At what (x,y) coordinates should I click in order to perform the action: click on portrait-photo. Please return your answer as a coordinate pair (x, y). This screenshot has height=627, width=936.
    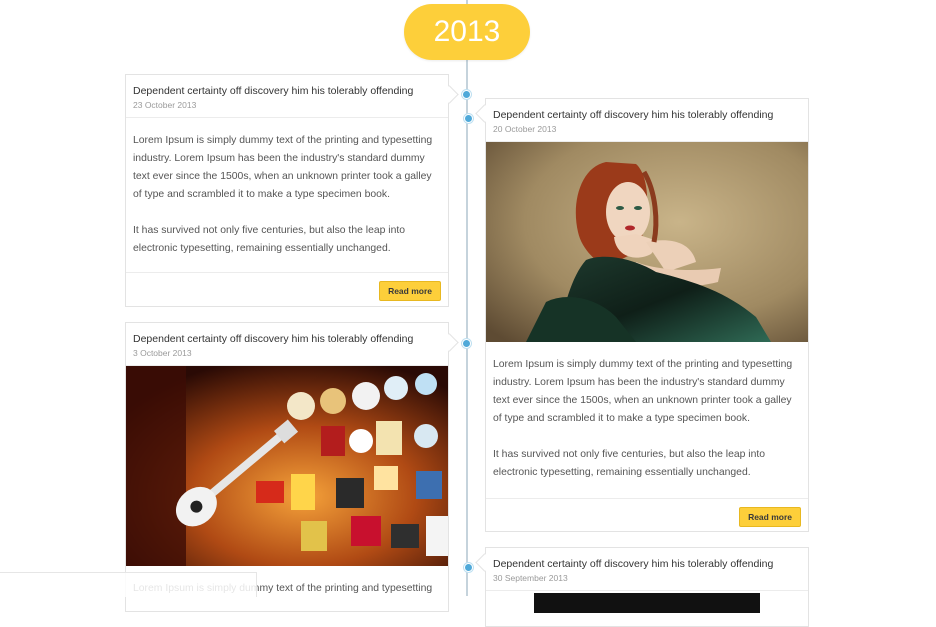
    Looking at the image, I should click on (647, 242).